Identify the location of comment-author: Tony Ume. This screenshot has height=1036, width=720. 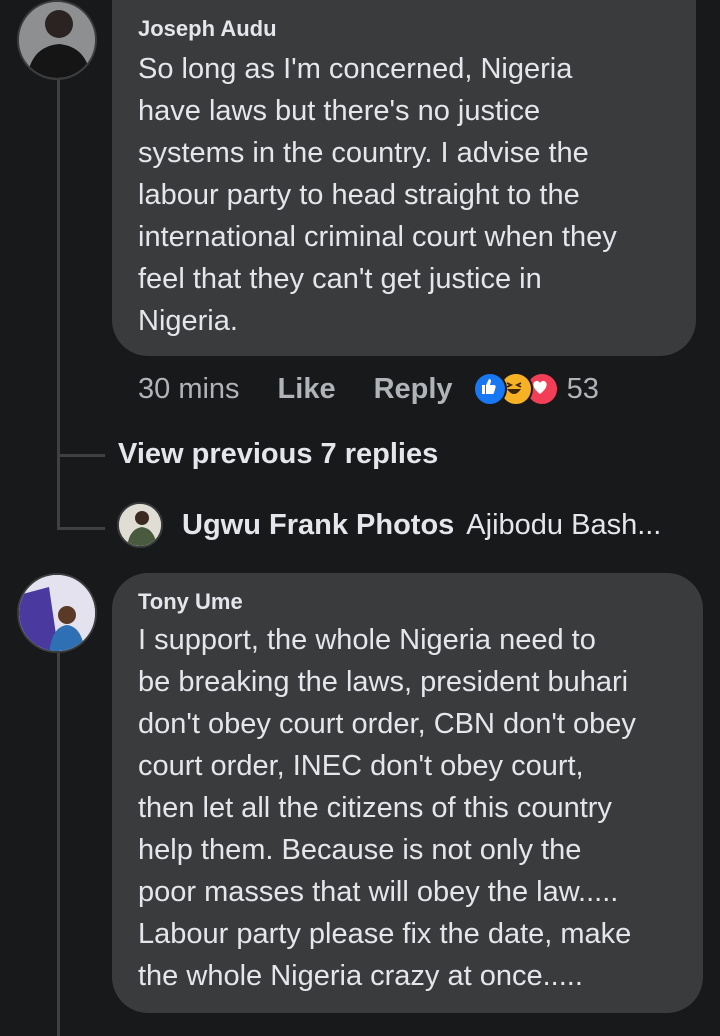
(407, 602).